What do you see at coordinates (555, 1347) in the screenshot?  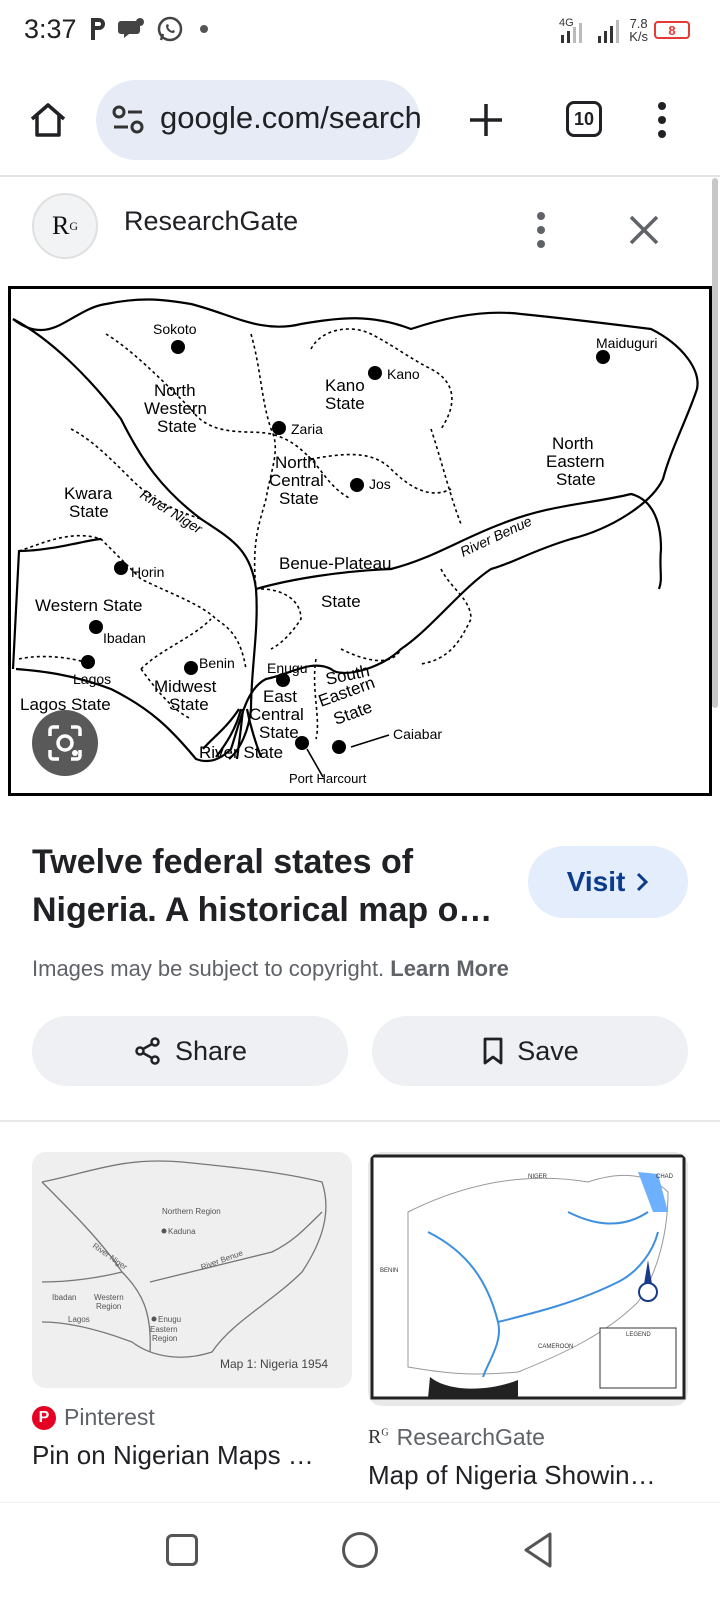 I see `thumb2-cameroon: CAMEROON` at bounding box center [555, 1347].